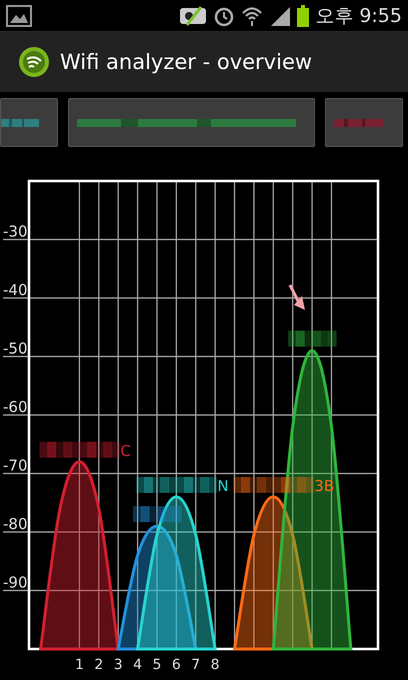  What do you see at coordinates (193, 15) in the screenshot?
I see `sync-icon` at bounding box center [193, 15].